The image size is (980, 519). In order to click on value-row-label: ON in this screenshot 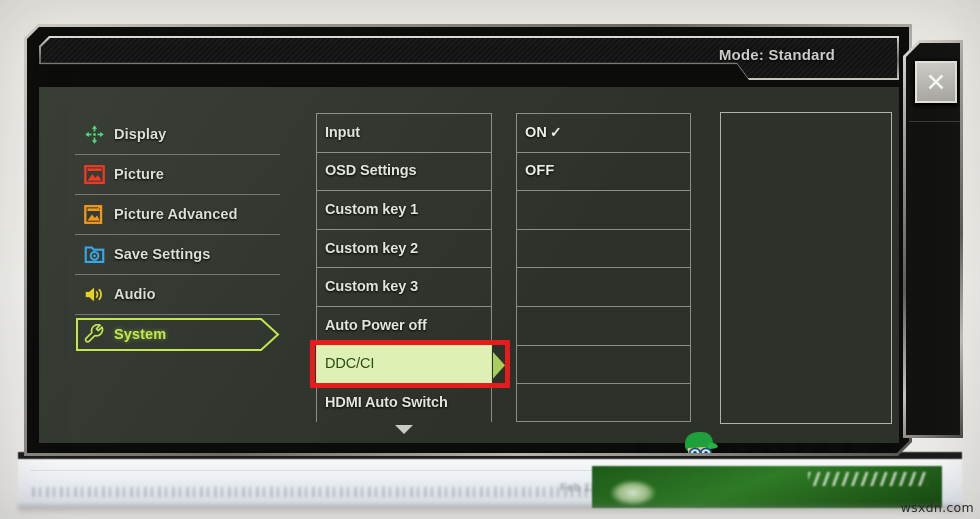, I will do `click(536, 132)`.